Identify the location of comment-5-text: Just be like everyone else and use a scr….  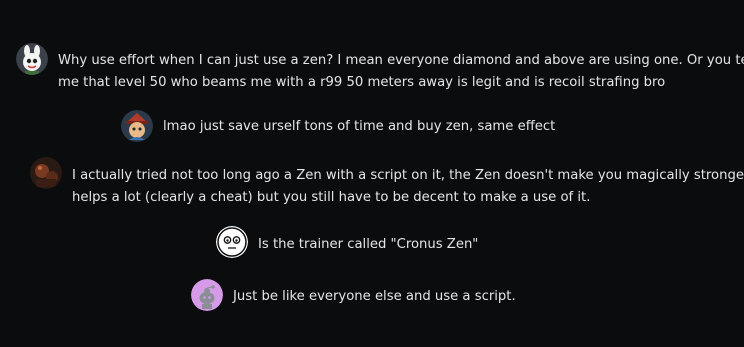
(374, 297).